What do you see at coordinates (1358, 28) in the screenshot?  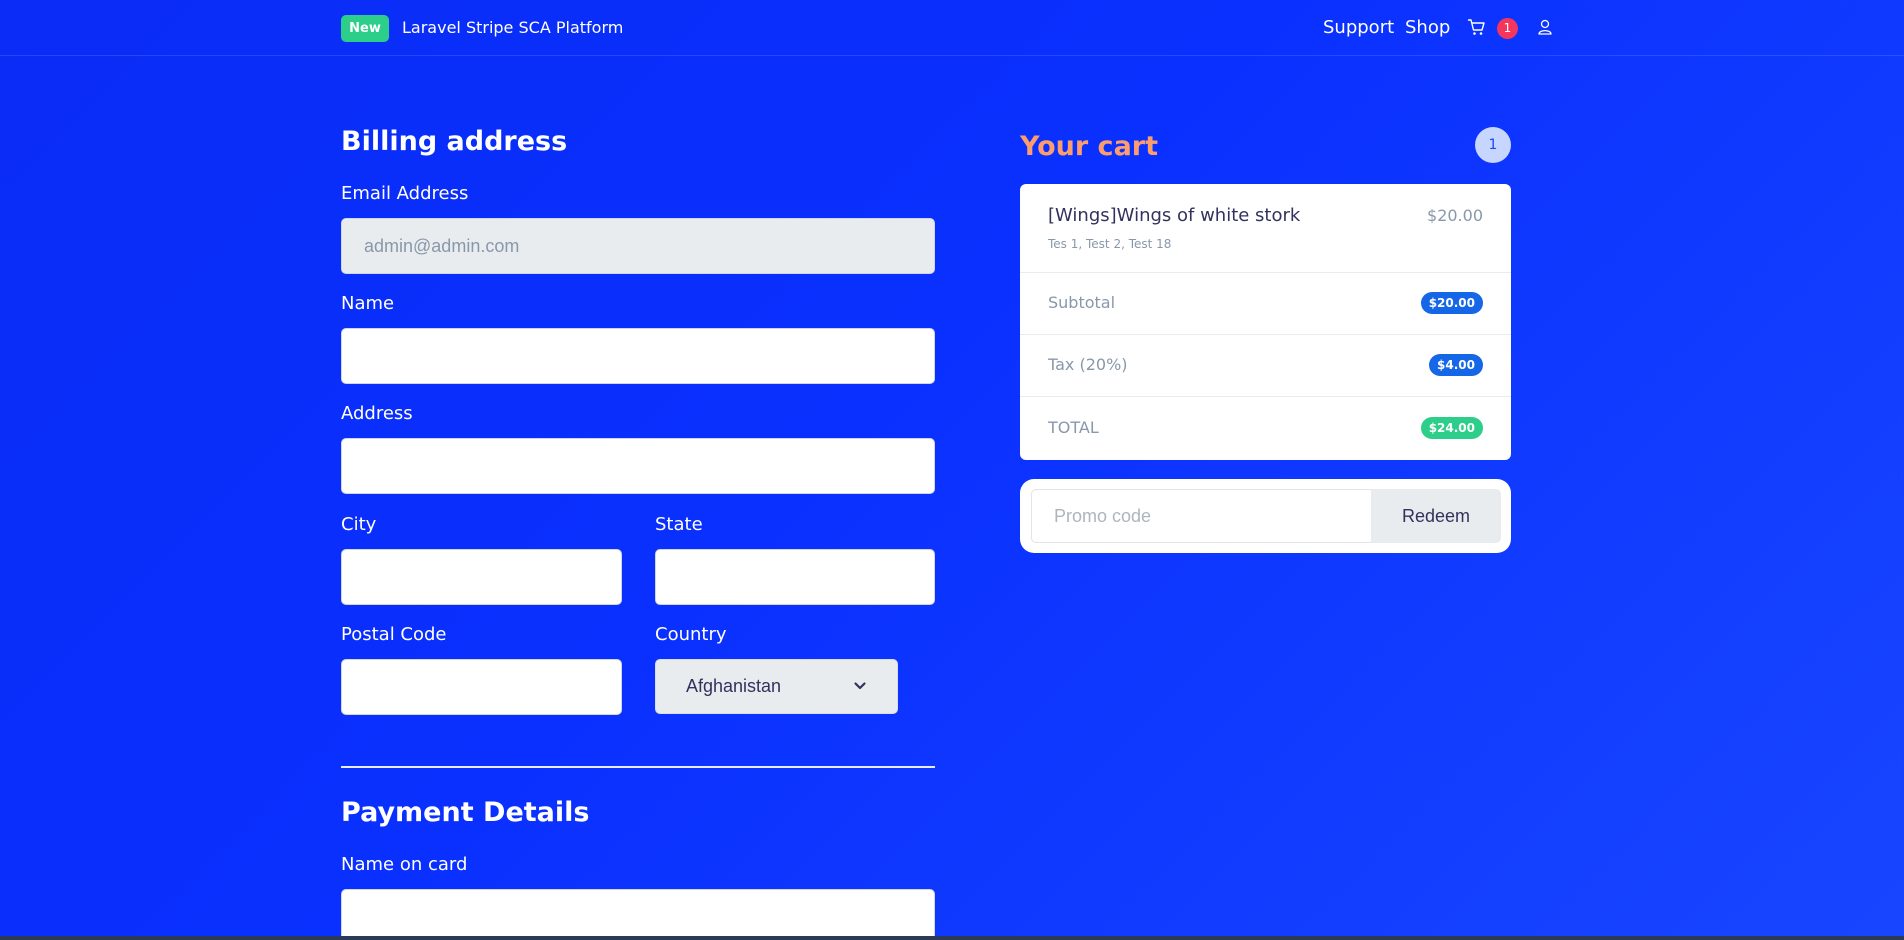 I see `nav-support-link: Support` at bounding box center [1358, 28].